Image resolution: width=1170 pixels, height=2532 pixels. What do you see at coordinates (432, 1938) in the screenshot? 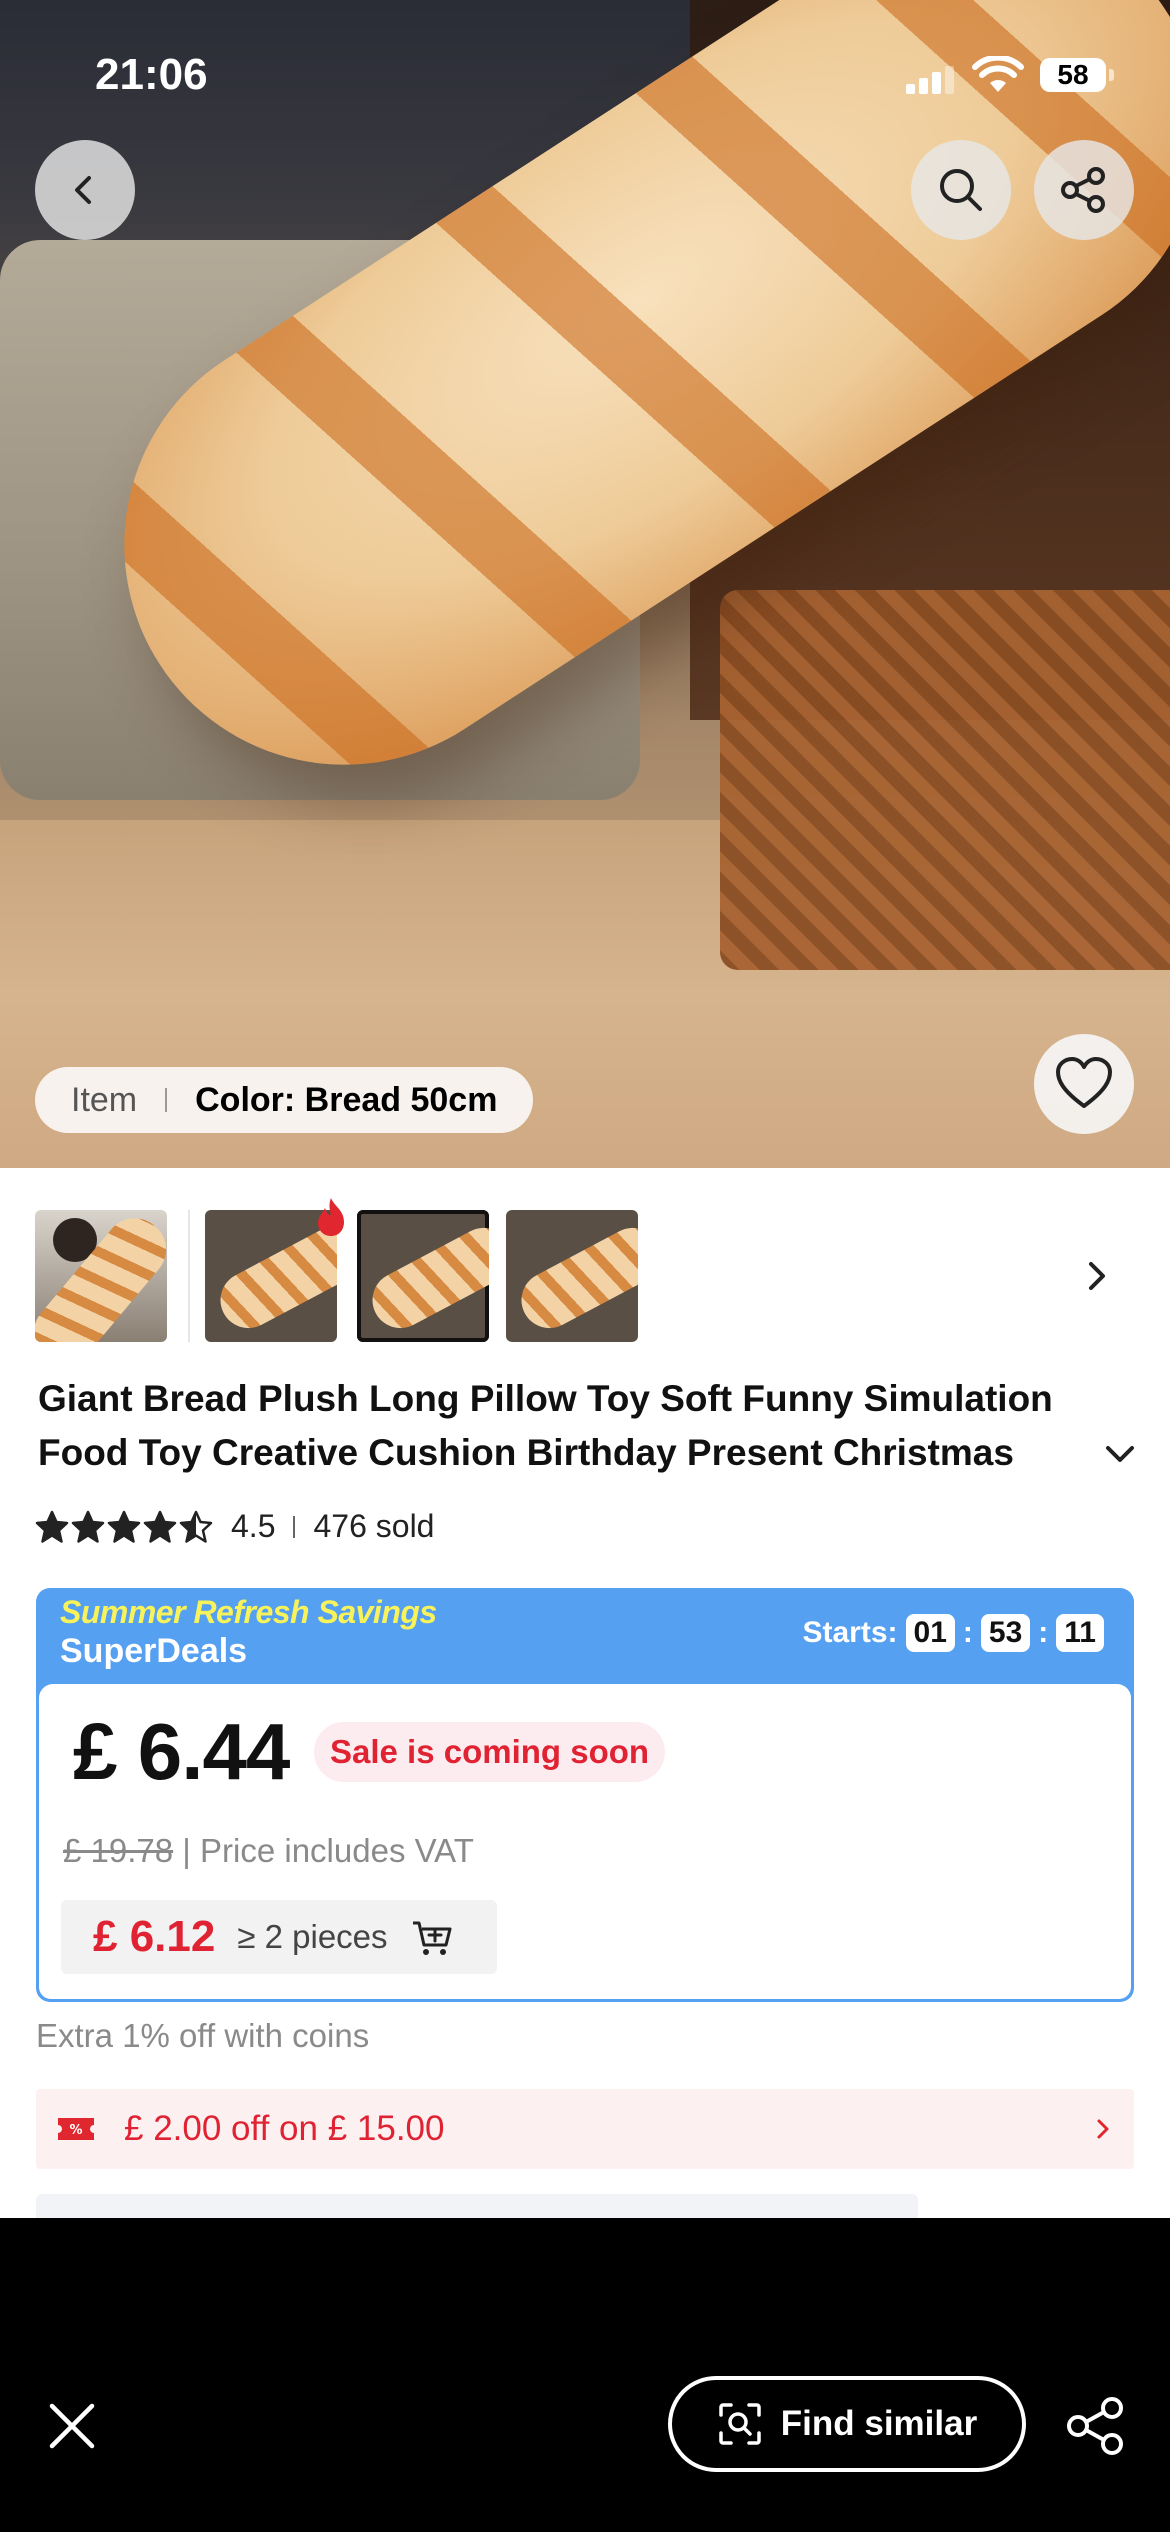
I see `add-to-cart-icon` at bounding box center [432, 1938].